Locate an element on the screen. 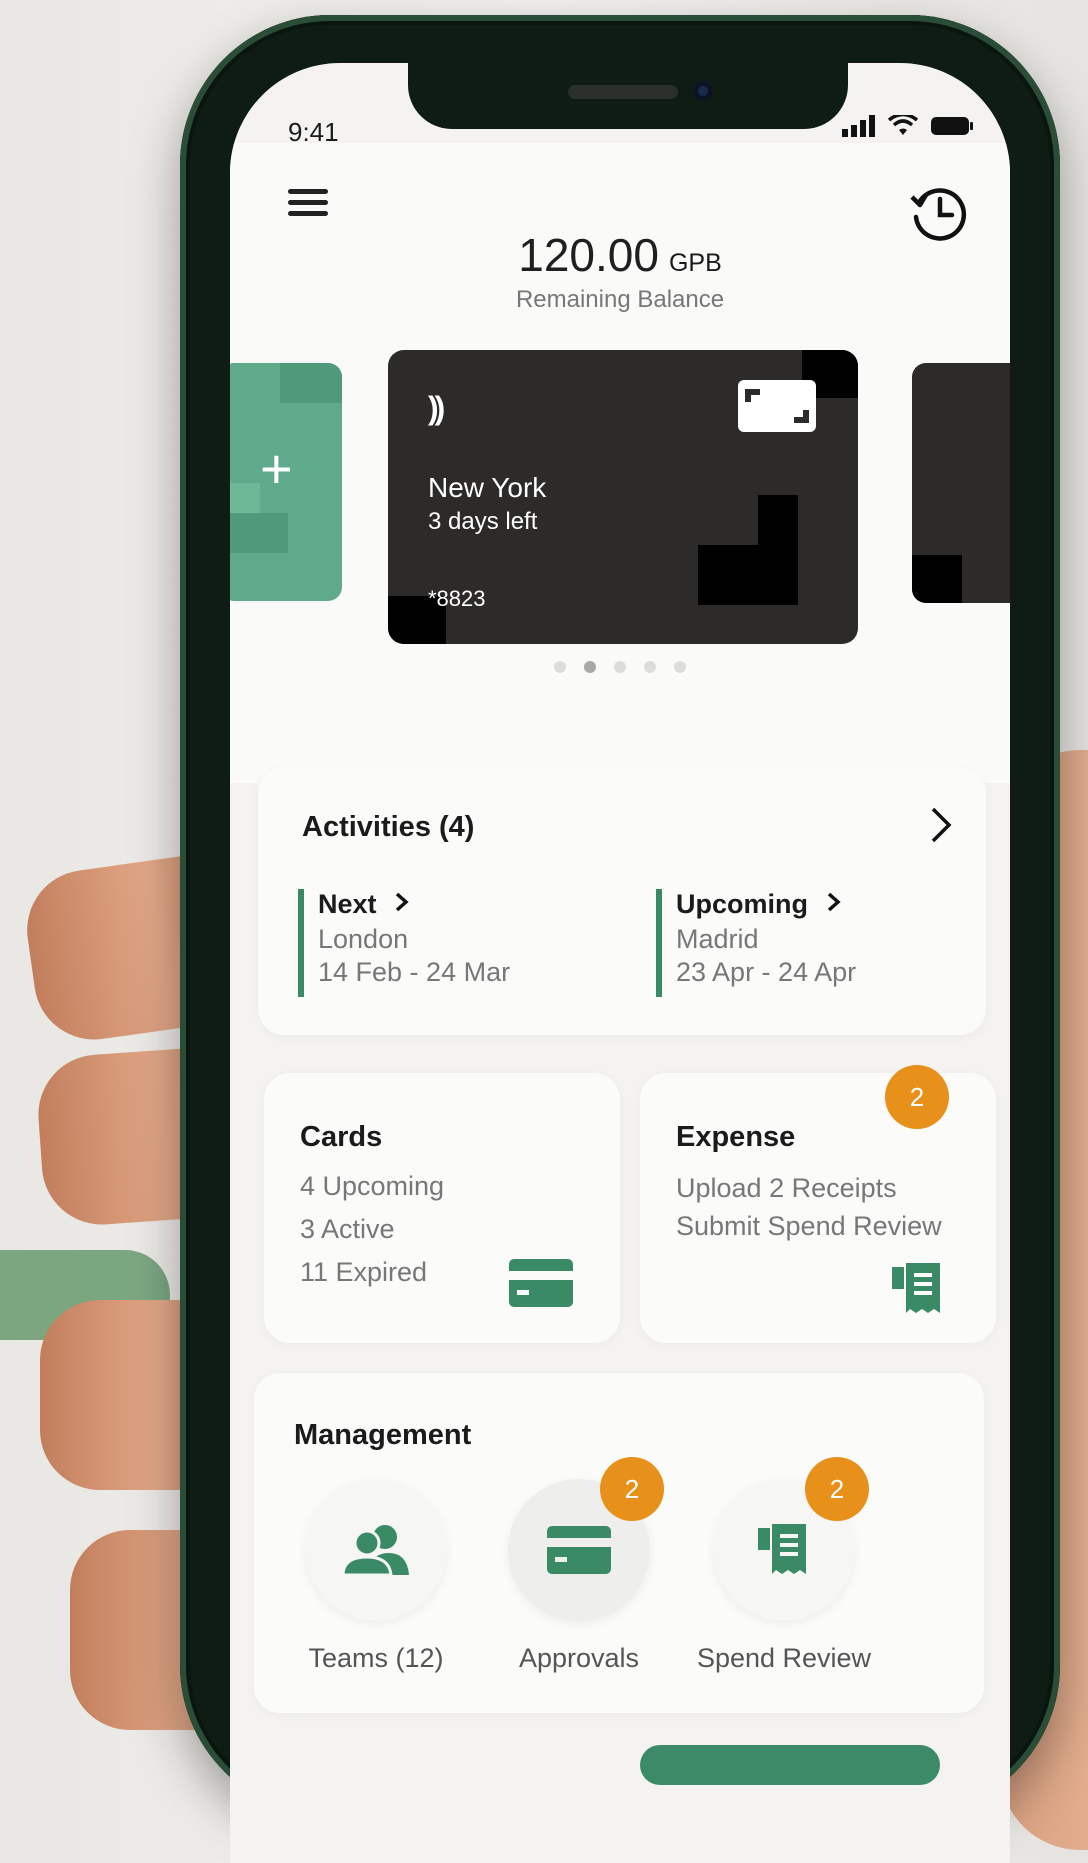 The height and width of the screenshot is (1863, 1088). camera is located at coordinates (703, 91).